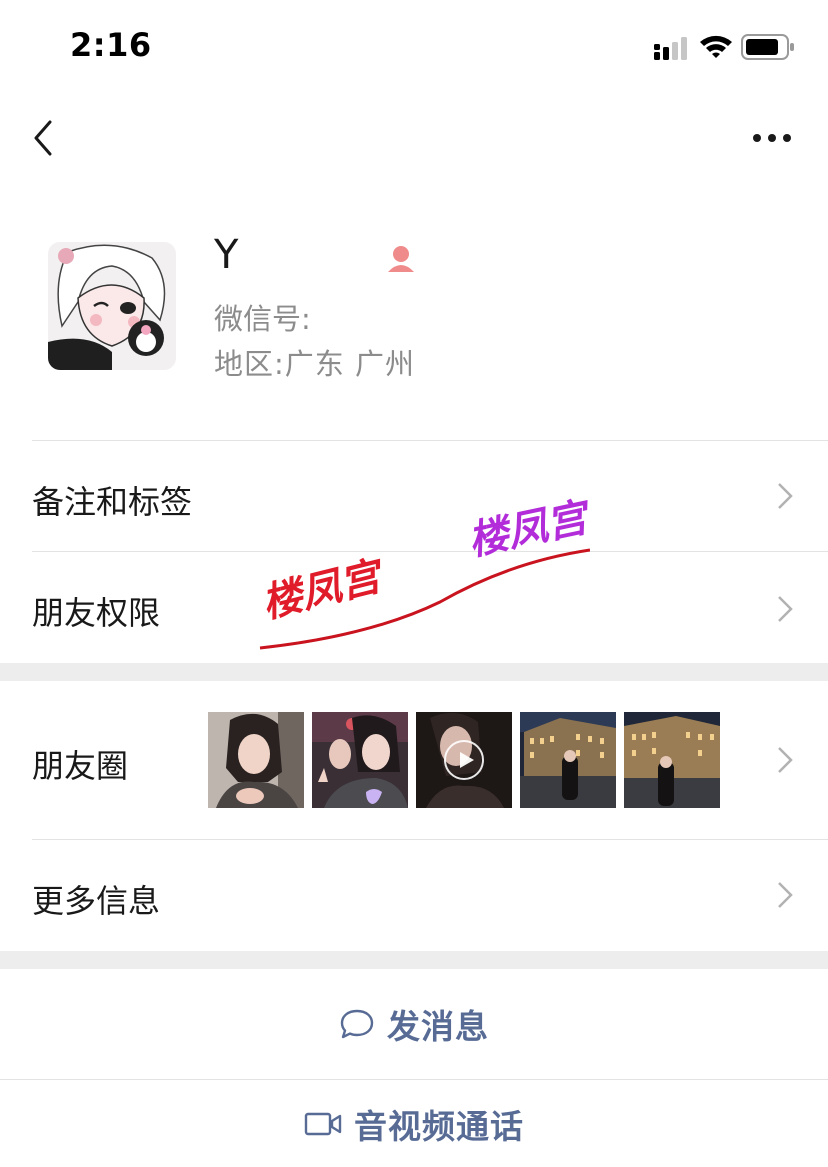  Describe the element at coordinates (349, 364) in the screenshot. I see `region-value: 广东 广州` at that location.